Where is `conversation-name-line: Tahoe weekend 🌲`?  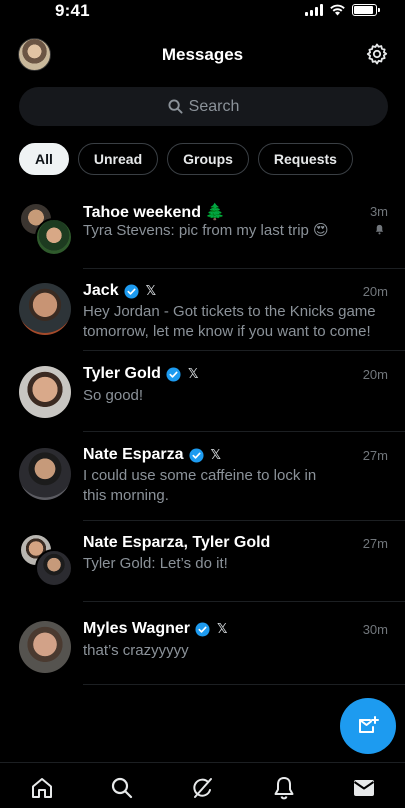
conversation-name-line: Tahoe weekend 🌲 is located at coordinates (154, 212).